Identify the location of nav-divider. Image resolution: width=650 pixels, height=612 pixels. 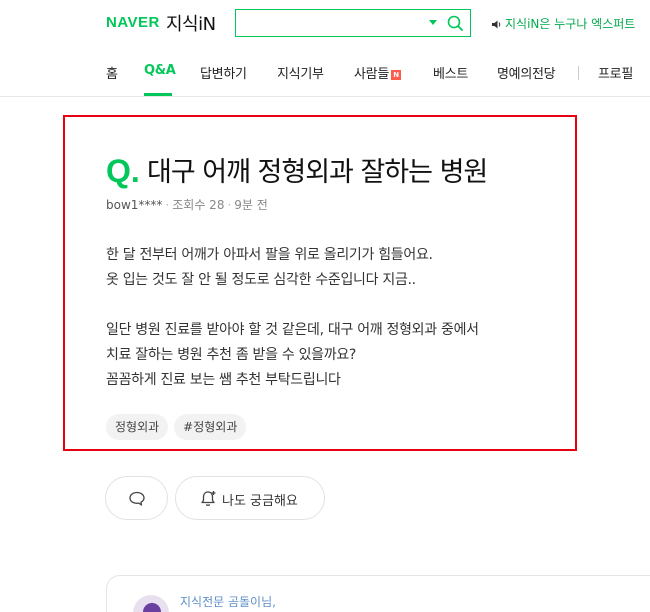
(578, 73).